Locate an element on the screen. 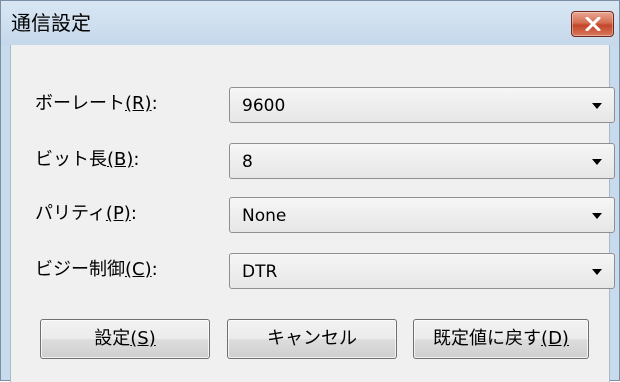 Image resolution: width=620 pixels, height=382 pixels. baud-rate-value: 9600 is located at coordinates (264, 106).